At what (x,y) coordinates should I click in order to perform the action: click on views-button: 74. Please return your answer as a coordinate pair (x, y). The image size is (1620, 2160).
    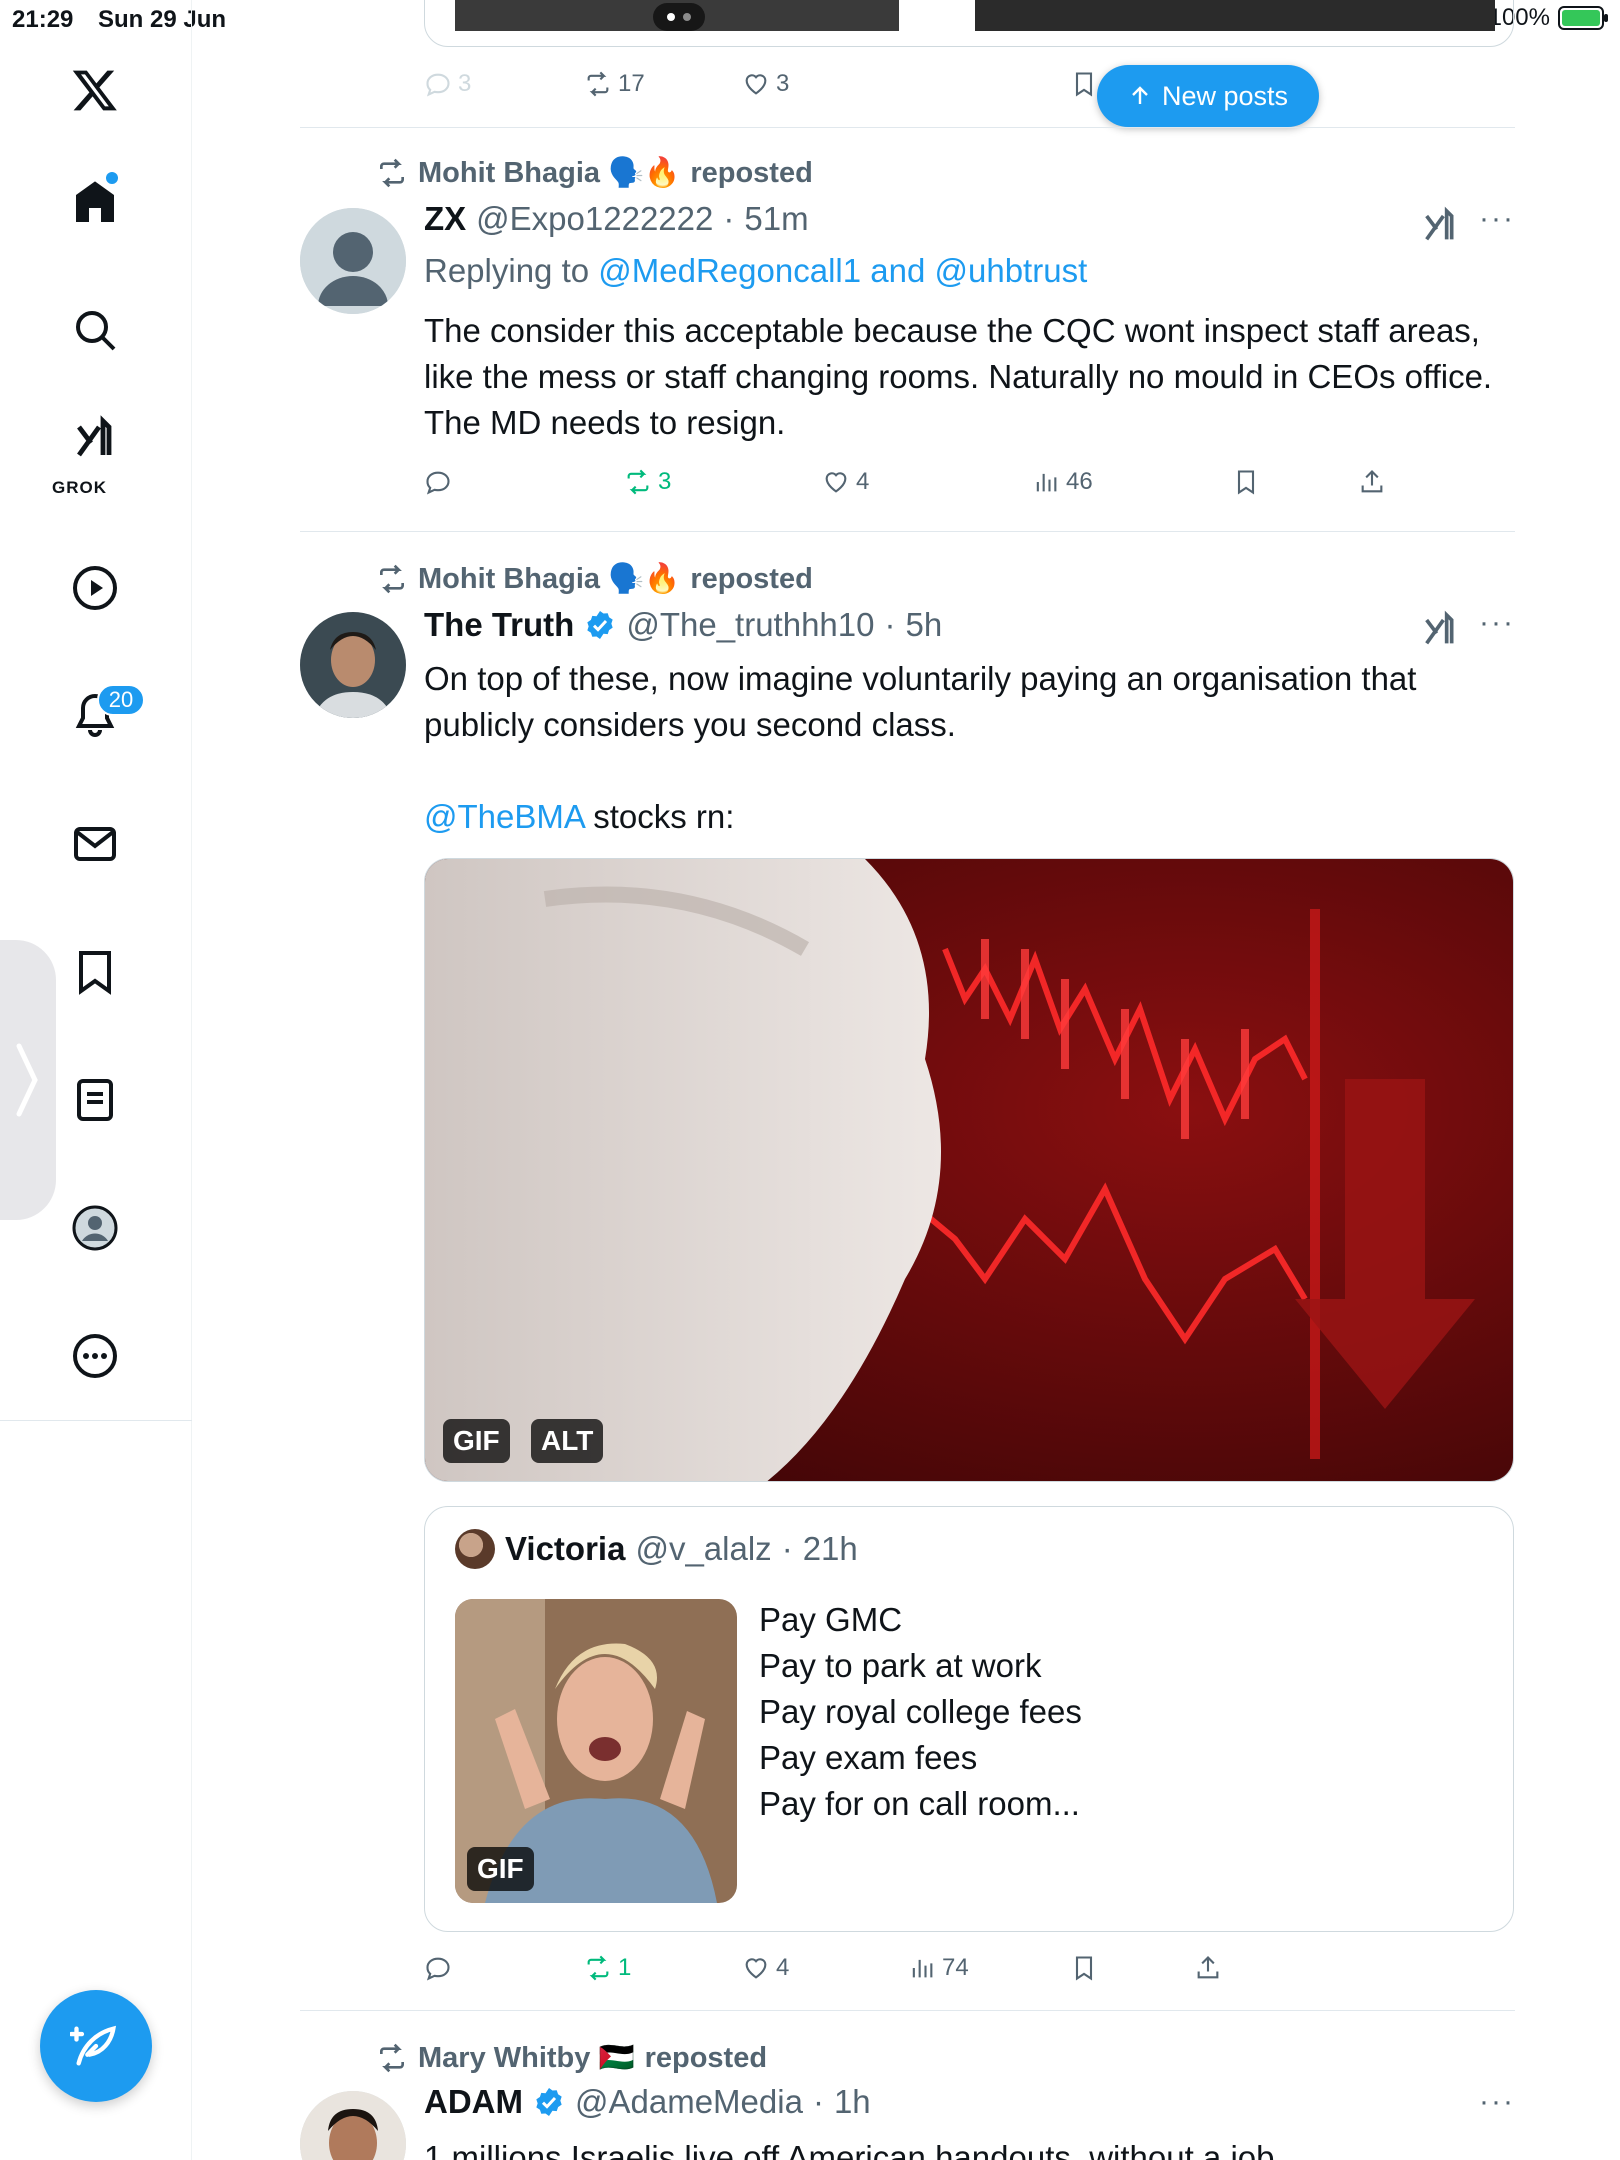
    Looking at the image, I should click on (938, 1968).